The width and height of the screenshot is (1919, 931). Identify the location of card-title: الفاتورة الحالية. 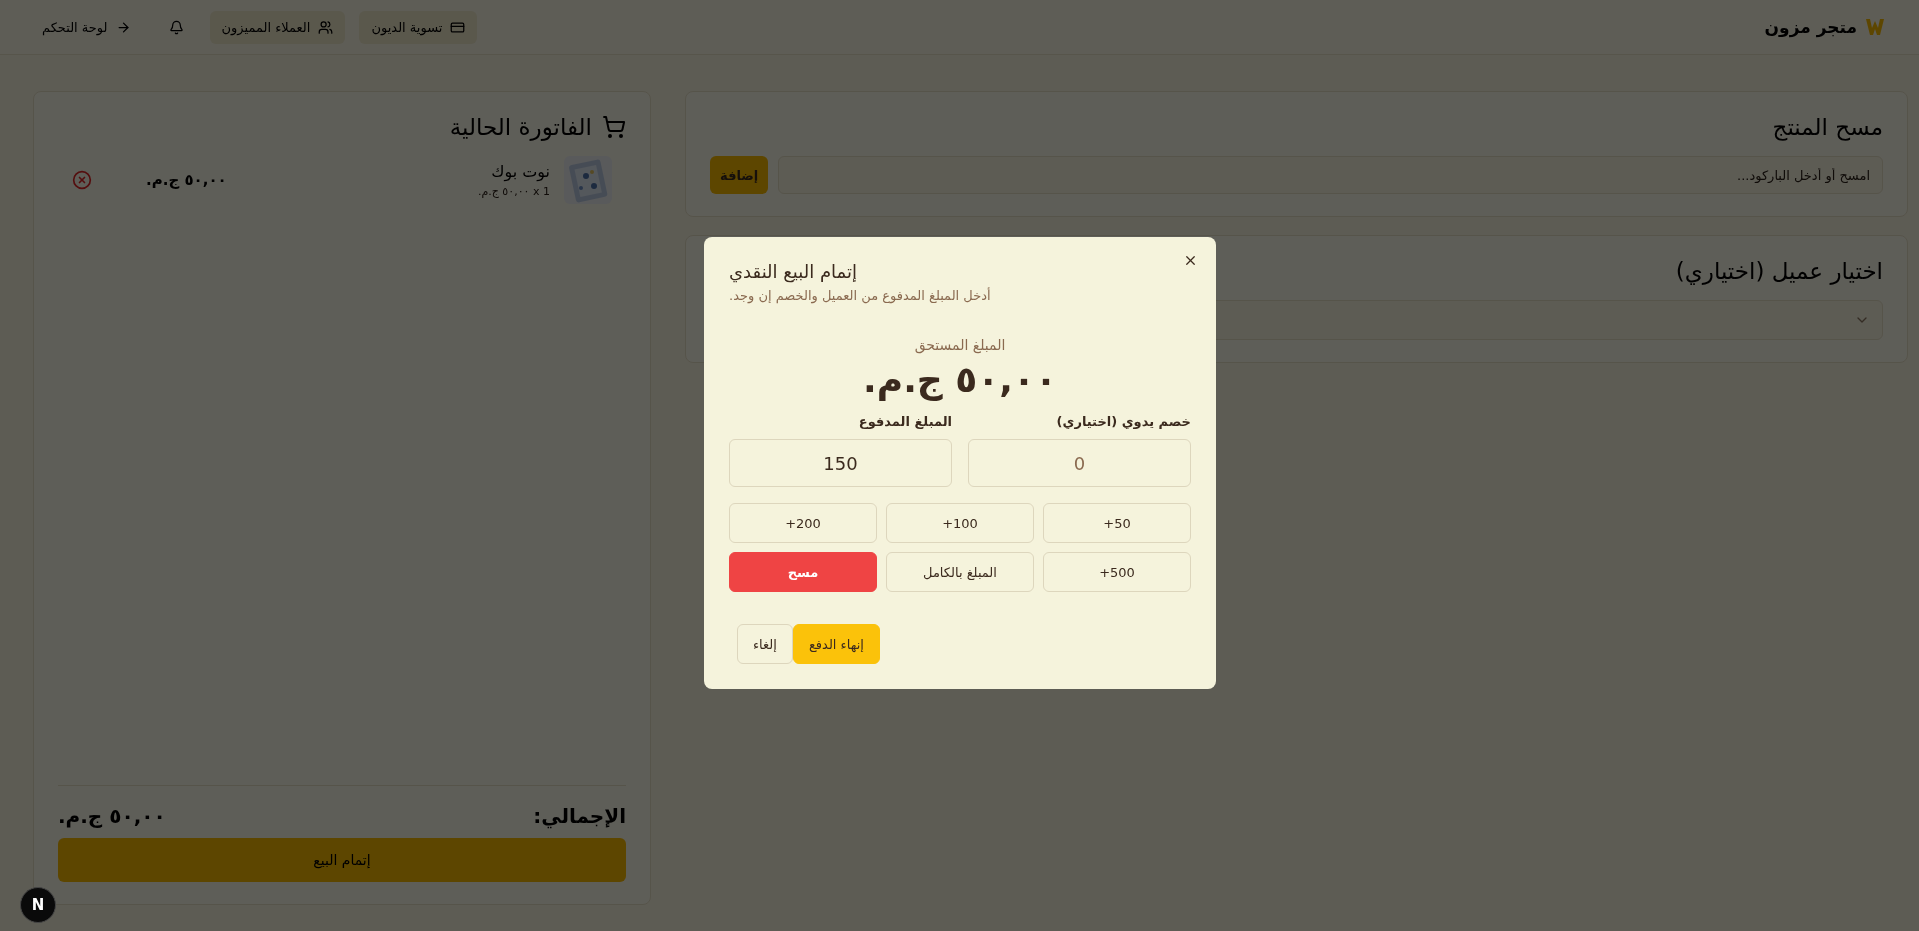
(520, 127).